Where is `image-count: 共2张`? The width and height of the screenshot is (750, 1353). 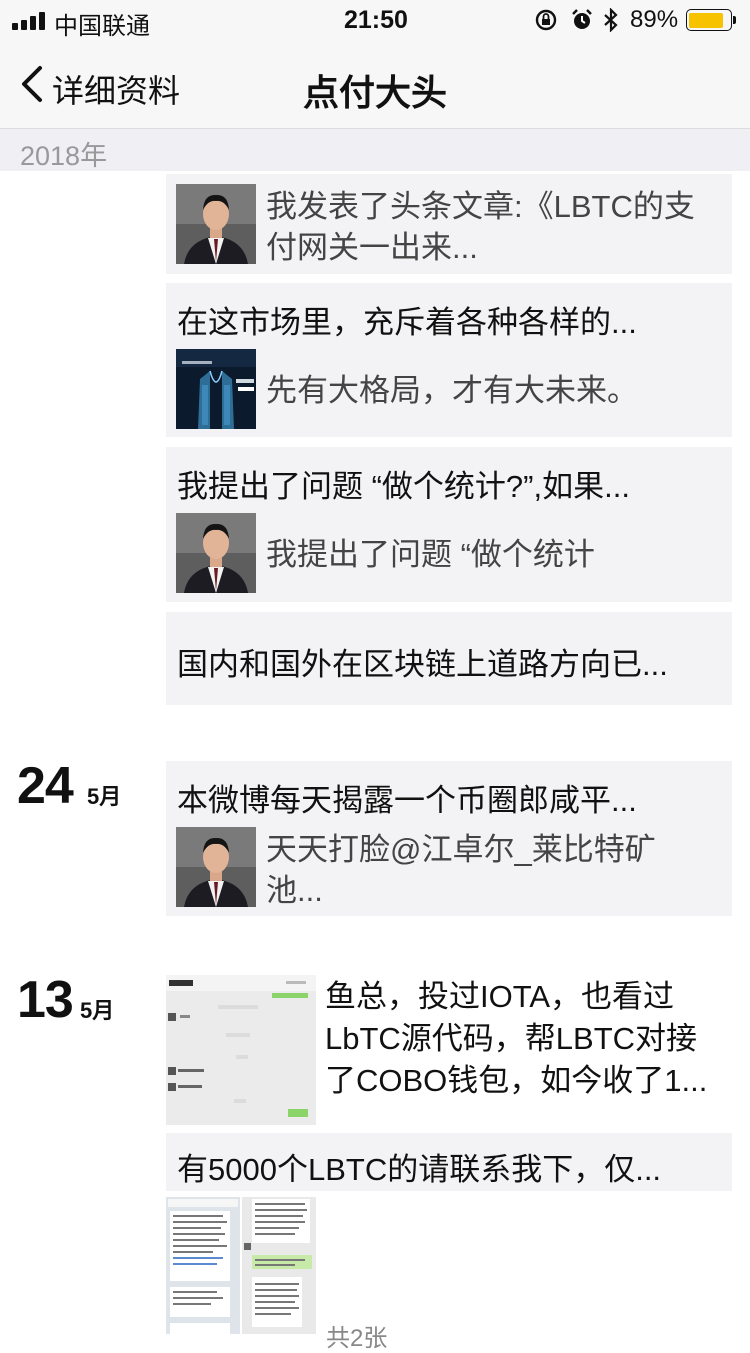
image-count: 共2张 is located at coordinates (357, 1338).